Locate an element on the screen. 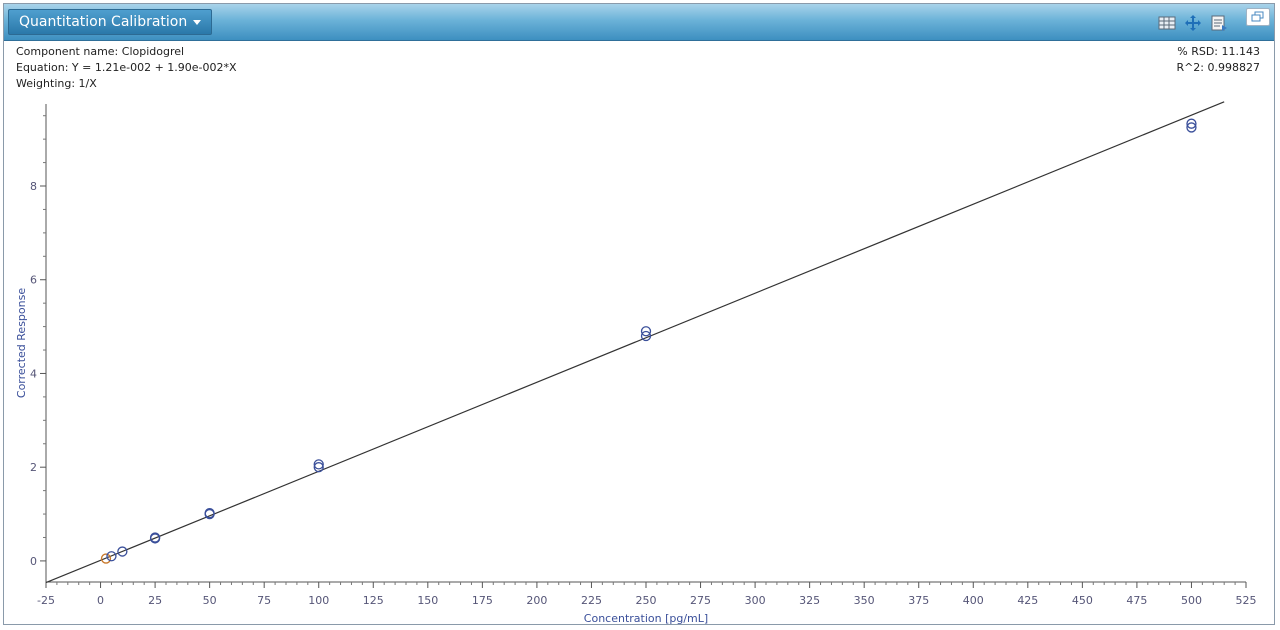 The image size is (1280, 630). x-tick-label: 175 is located at coordinates (482, 600).